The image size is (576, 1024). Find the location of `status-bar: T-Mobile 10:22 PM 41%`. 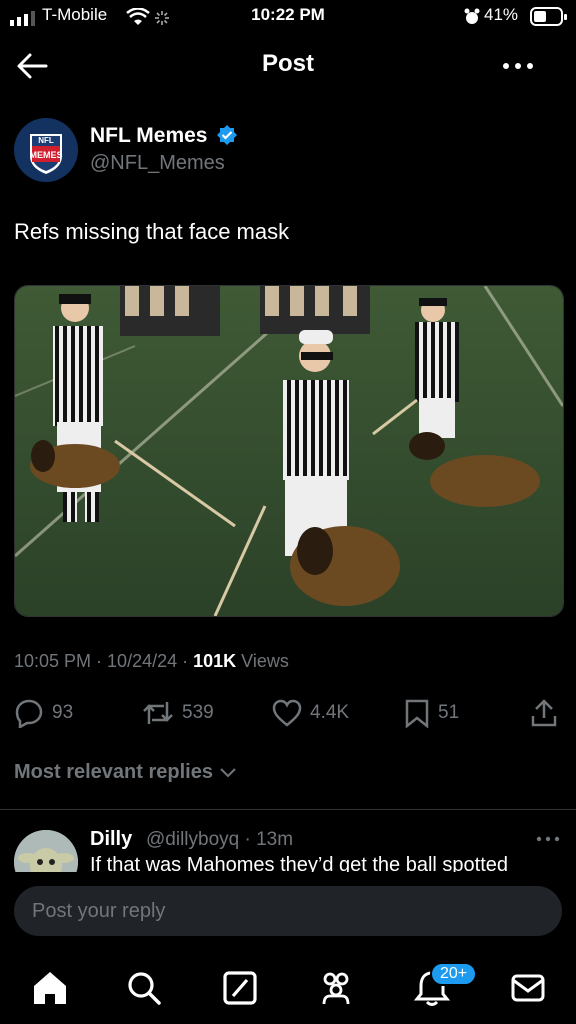

status-bar: T-Mobile 10:22 PM 41% is located at coordinates (288, 18).